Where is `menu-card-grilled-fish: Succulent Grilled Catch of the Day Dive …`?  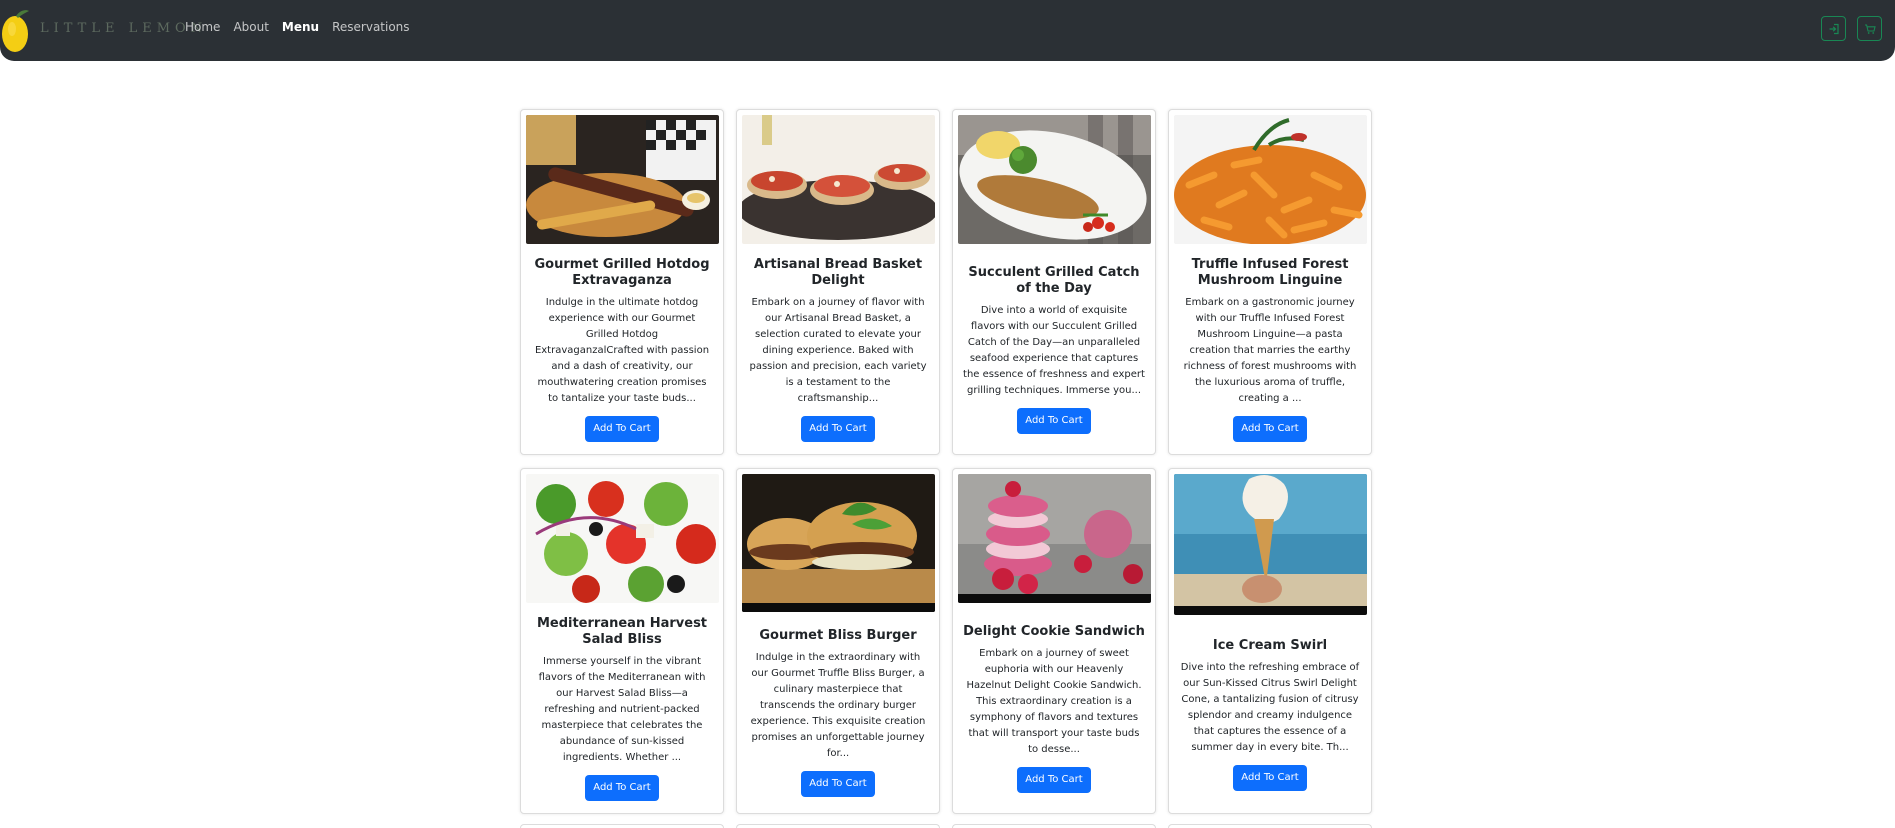 menu-card-grilled-fish: Succulent Grilled Catch of the Day Dive … is located at coordinates (1054, 282).